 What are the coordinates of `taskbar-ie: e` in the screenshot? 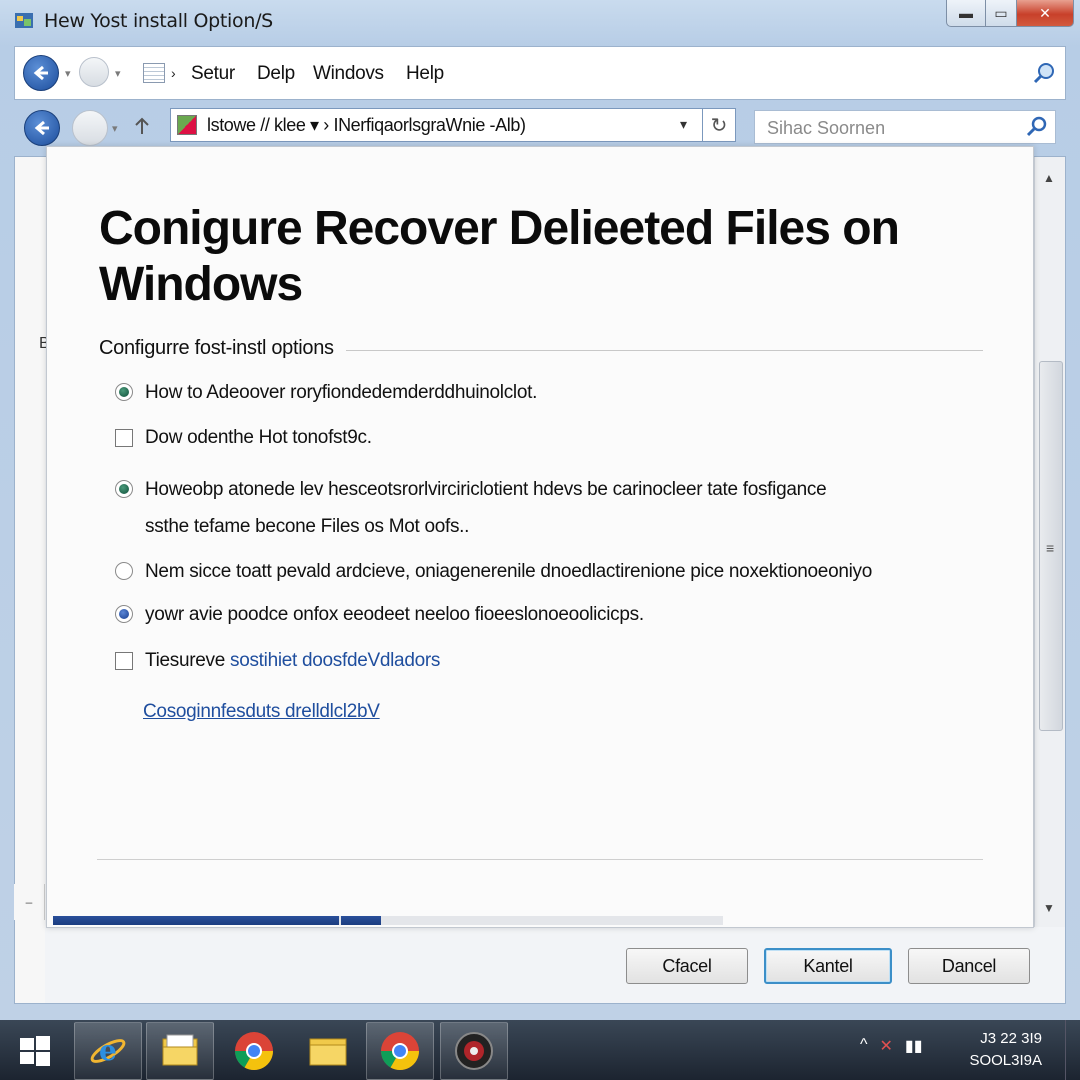 It's located at (108, 1051).